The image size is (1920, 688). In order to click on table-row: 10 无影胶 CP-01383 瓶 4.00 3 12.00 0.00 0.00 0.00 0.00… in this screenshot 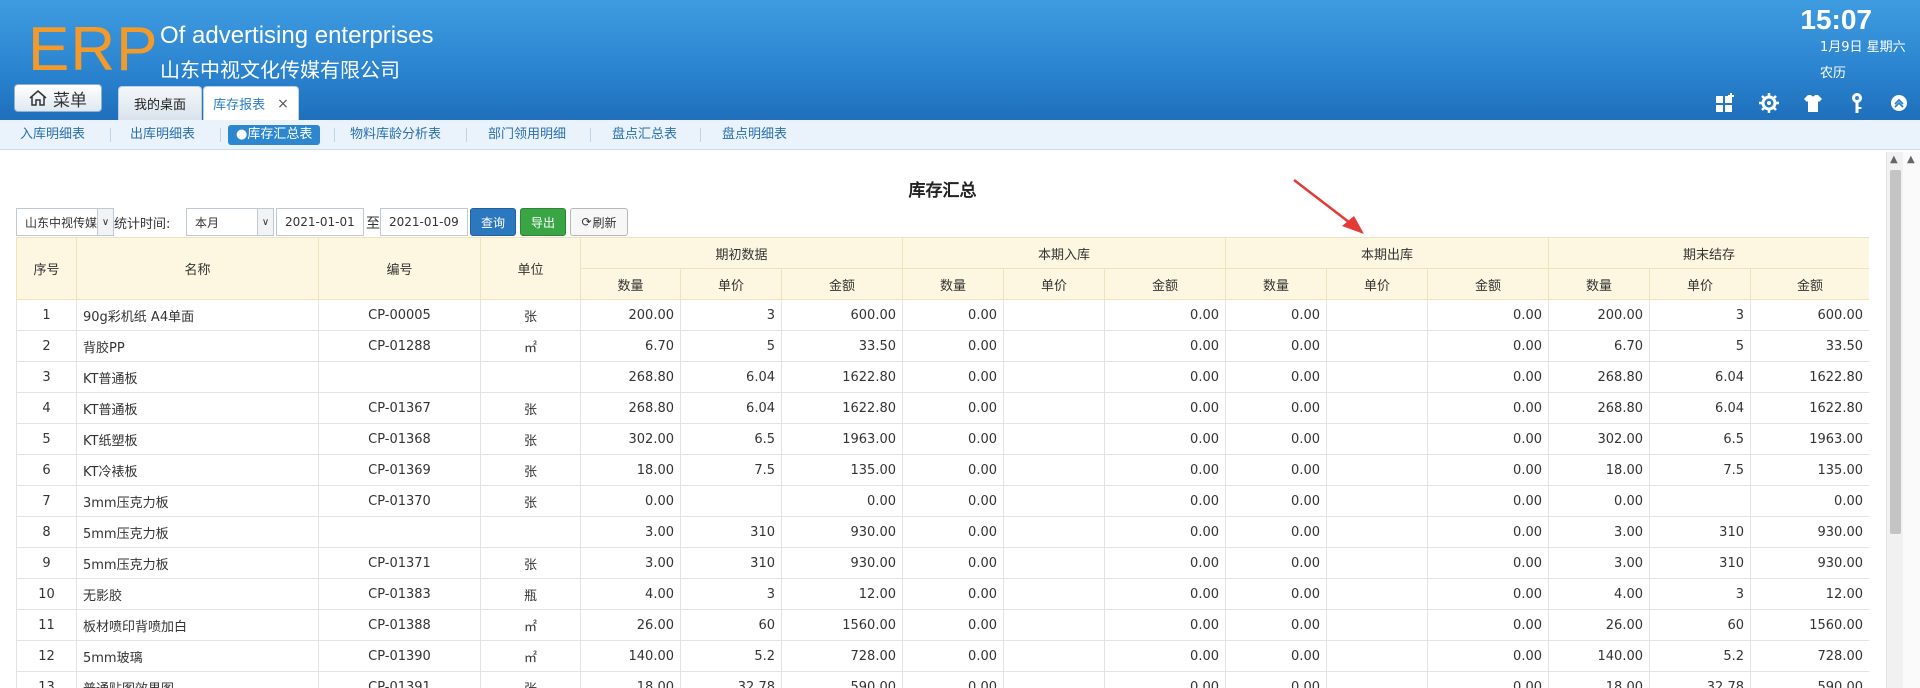, I will do `click(942, 594)`.